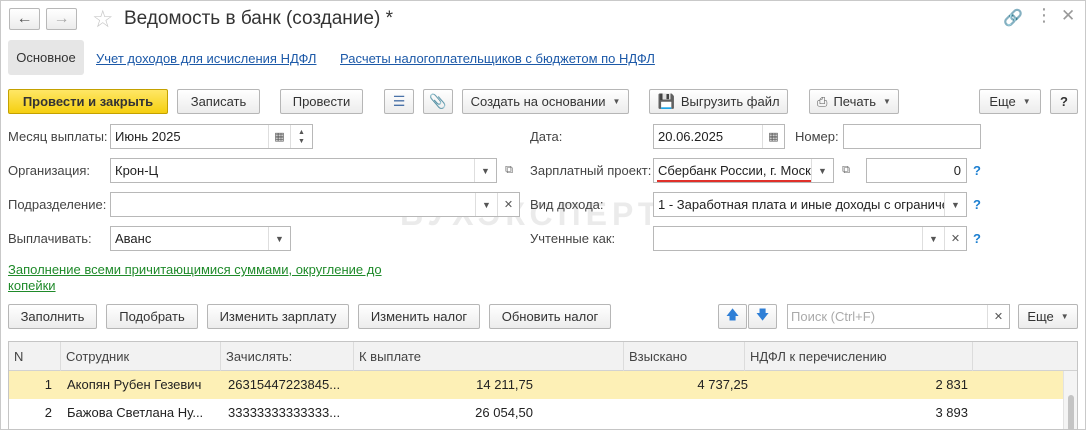 This screenshot has width=1086, height=430. Describe the element at coordinates (206, 58) in the screenshot. I see `tab-ndfl-income: Учет доходов для исчисления НДФЛ` at that location.